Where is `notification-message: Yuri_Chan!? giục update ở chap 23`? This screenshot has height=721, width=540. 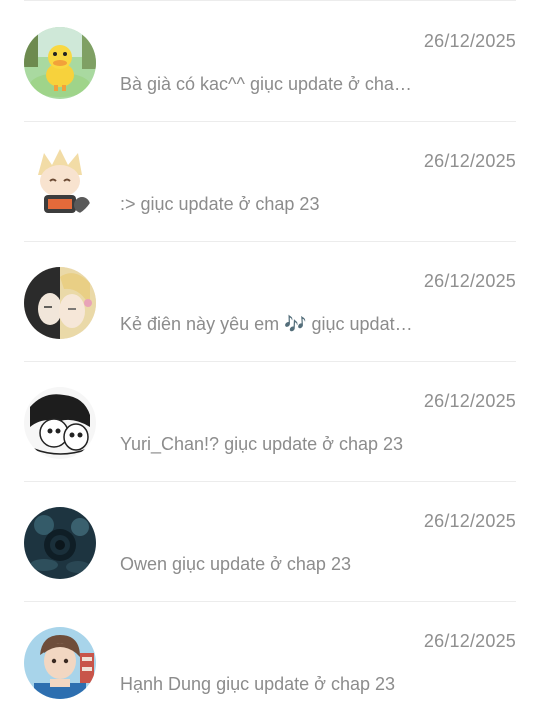 notification-message: Yuri_Chan!? giục update ở chap 23 is located at coordinates (262, 444).